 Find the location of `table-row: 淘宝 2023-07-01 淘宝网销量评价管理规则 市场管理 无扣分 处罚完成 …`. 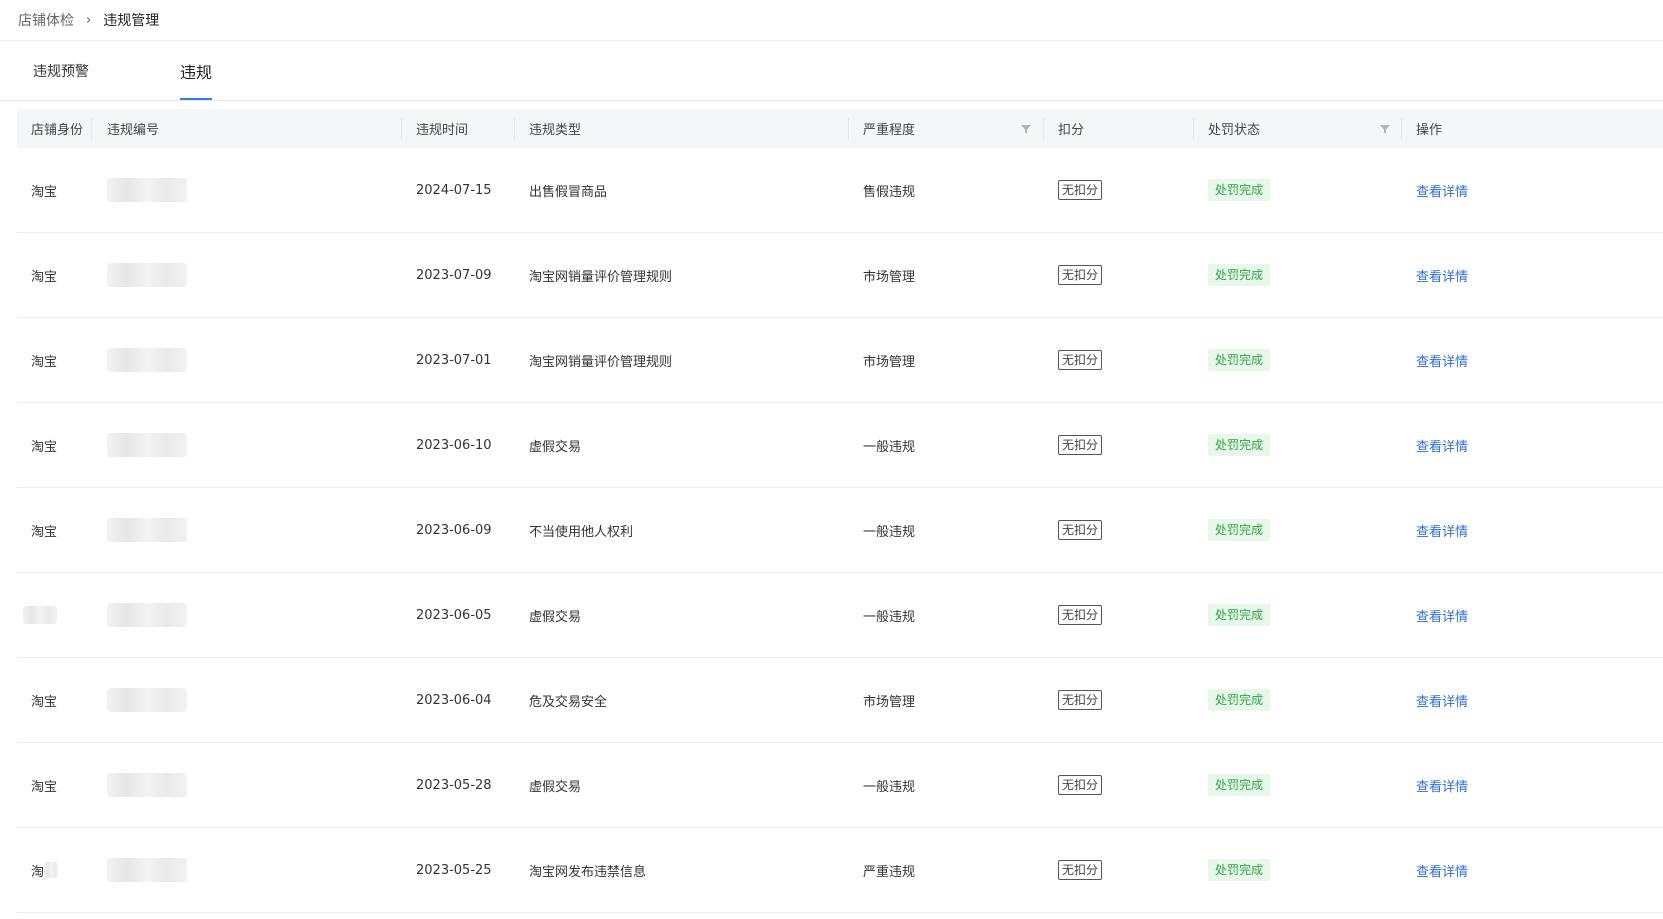

table-row: 淘宝 2023-07-01 淘宝网销量评价管理规则 市场管理 无扣分 处罚完成 … is located at coordinates (840, 360).